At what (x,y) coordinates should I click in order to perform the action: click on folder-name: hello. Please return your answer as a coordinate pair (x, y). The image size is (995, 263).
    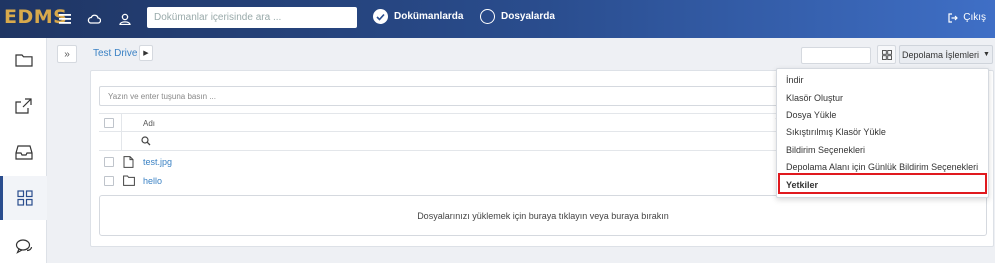
    Looking at the image, I should click on (152, 181).